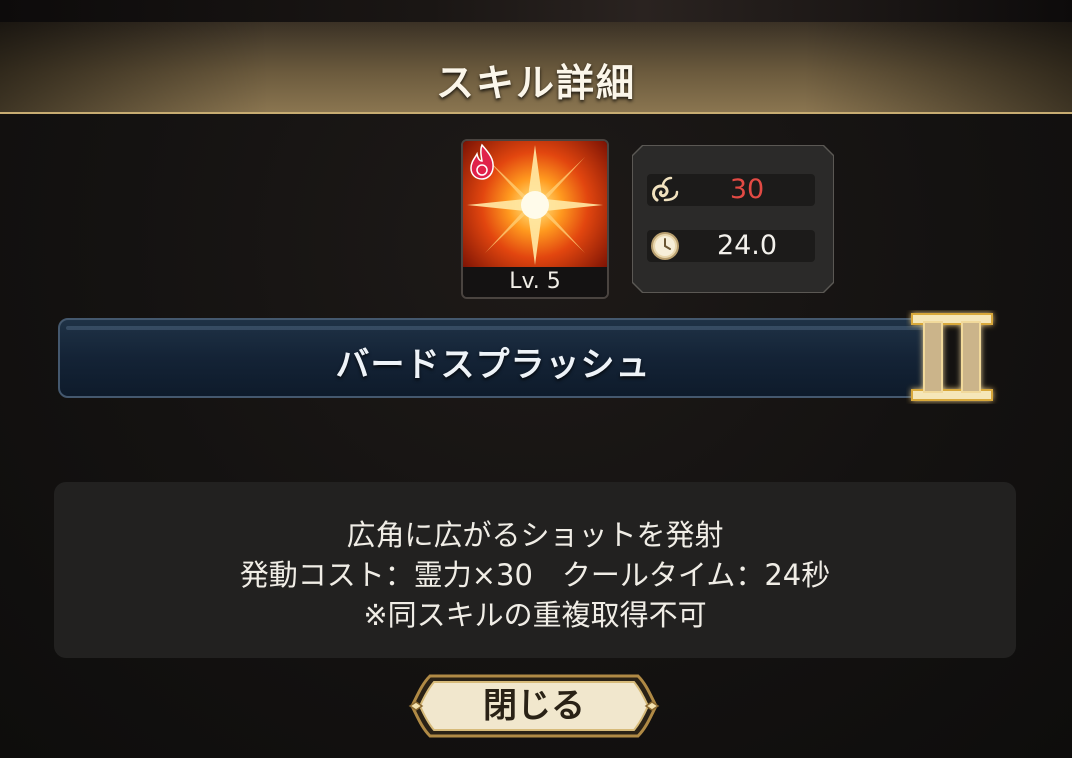  Describe the element at coordinates (733, 219) in the screenshot. I see `stats-panel: 30 24.0` at that location.